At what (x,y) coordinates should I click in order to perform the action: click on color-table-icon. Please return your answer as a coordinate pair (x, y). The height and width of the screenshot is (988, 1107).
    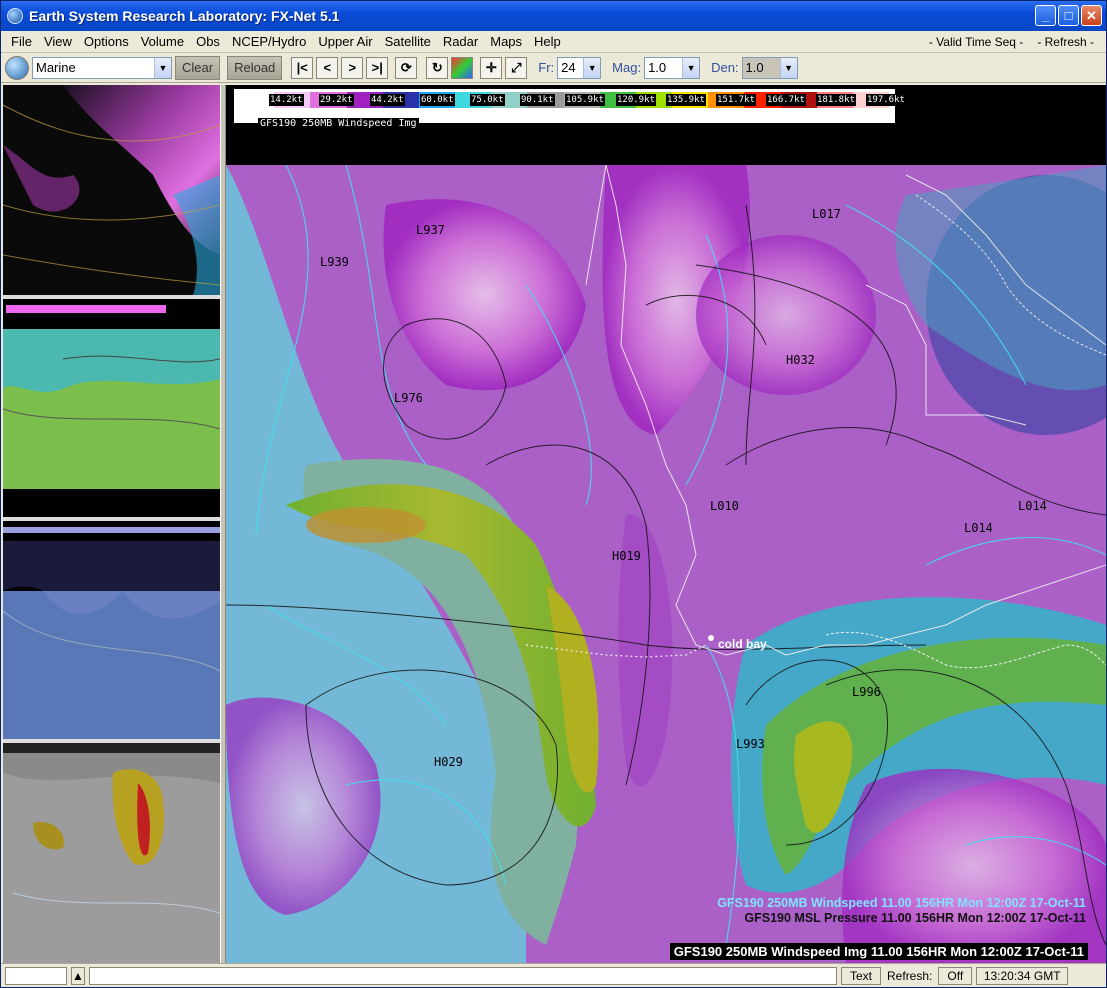
    Looking at the image, I should click on (462, 67).